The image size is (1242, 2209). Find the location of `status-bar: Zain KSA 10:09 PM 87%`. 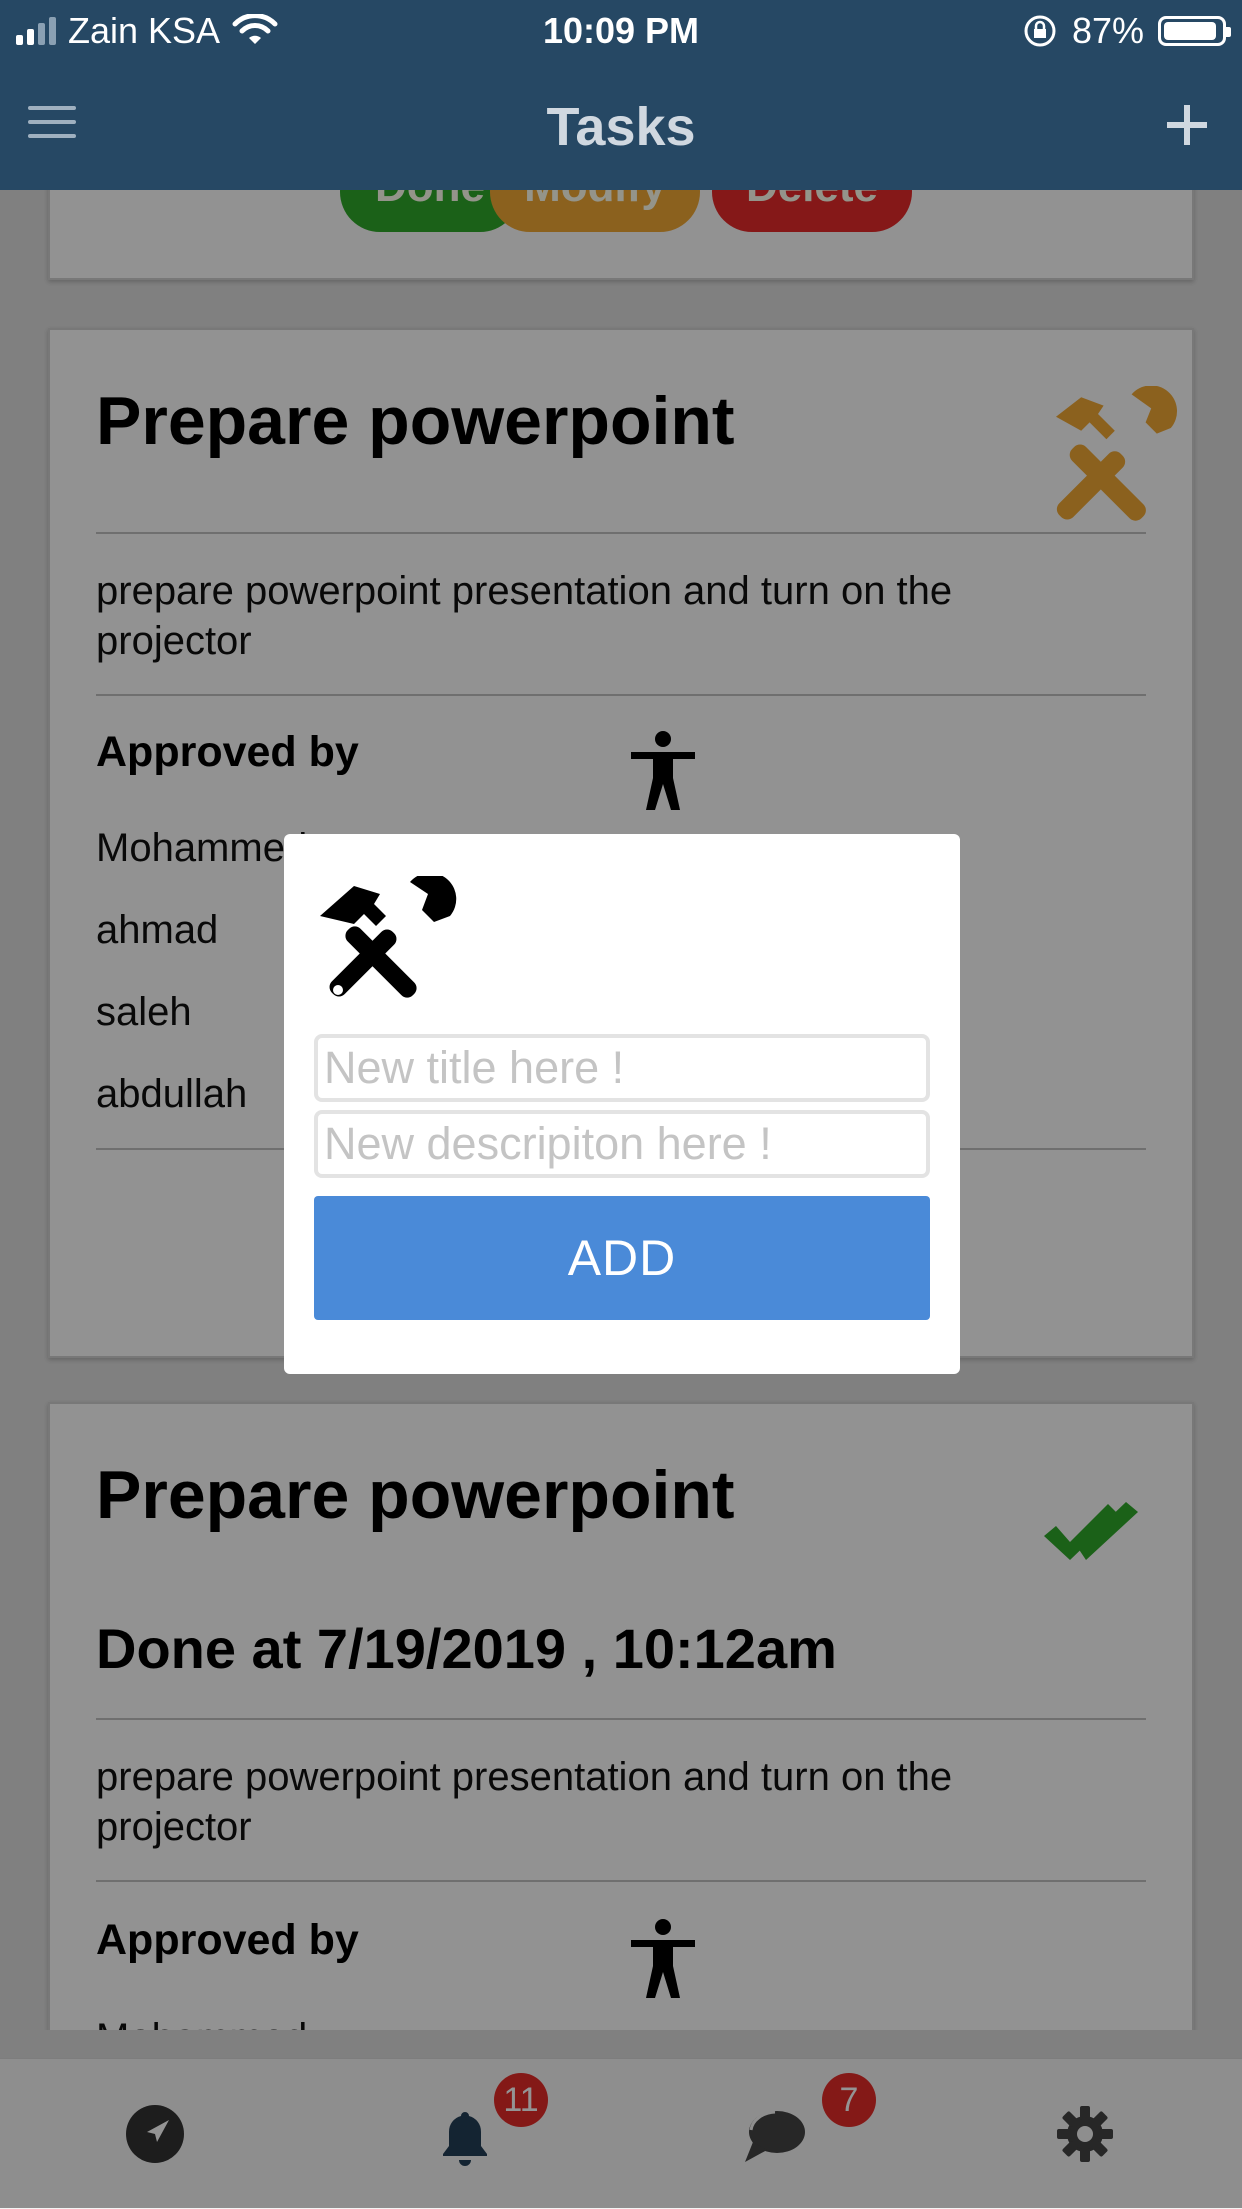

status-bar: Zain KSA 10:09 PM 87% is located at coordinates (621, 31).